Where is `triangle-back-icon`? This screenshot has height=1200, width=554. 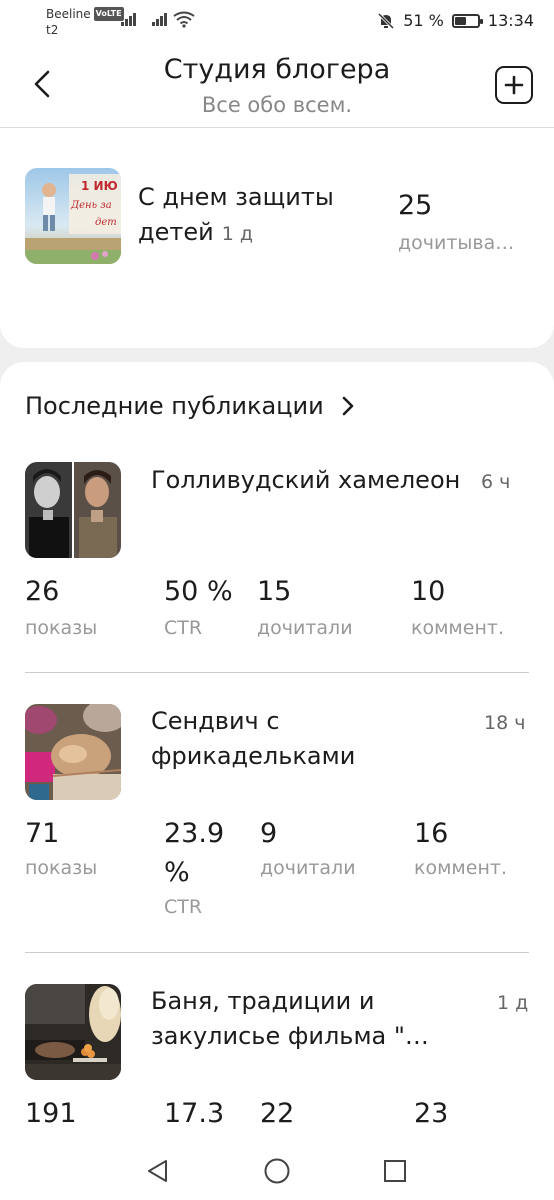 triangle-back-icon is located at coordinates (157, 1171).